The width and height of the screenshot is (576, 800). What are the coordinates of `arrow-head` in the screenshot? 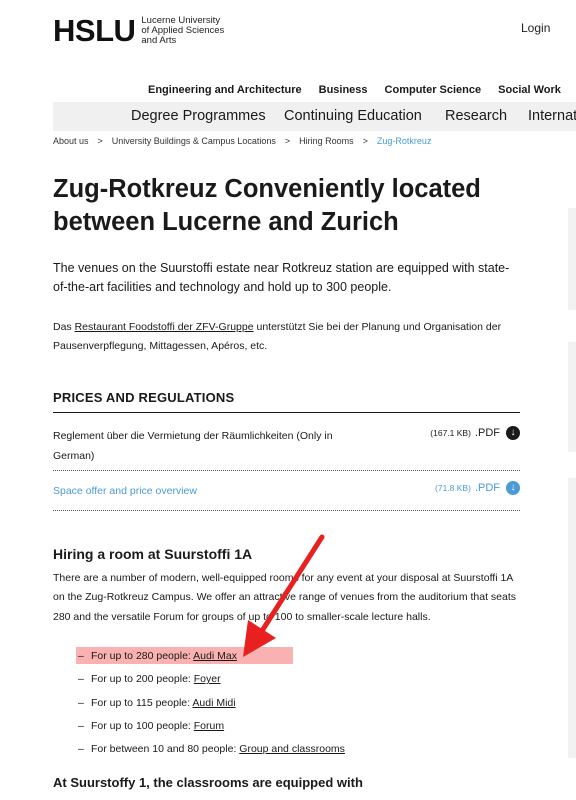 It's located at (259, 638).